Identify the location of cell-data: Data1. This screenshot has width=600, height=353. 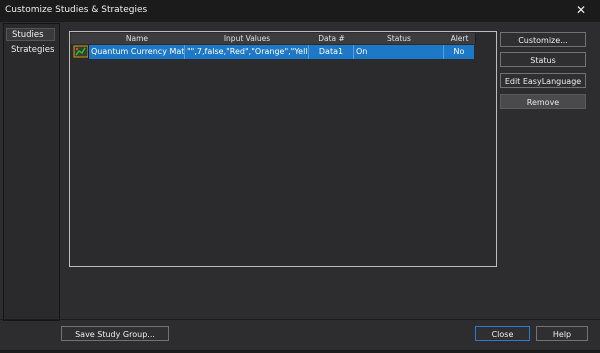
(331, 52).